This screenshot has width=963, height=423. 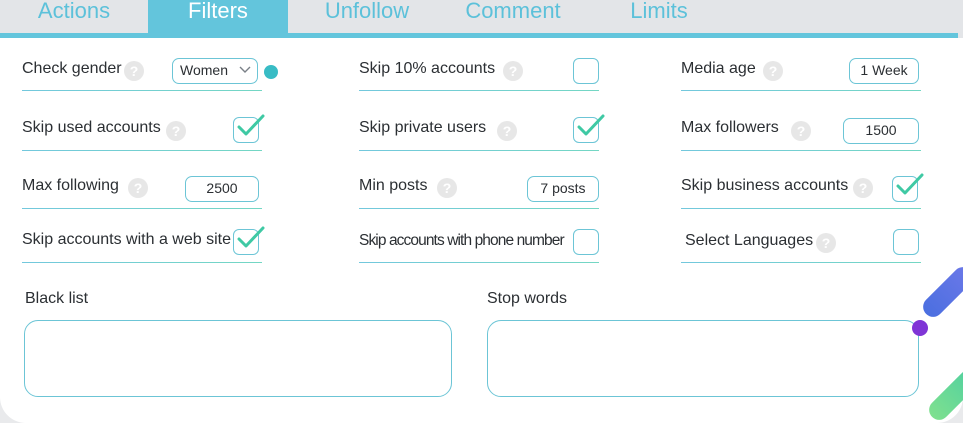 I want to click on gender-select: Women, so click(x=215, y=71).